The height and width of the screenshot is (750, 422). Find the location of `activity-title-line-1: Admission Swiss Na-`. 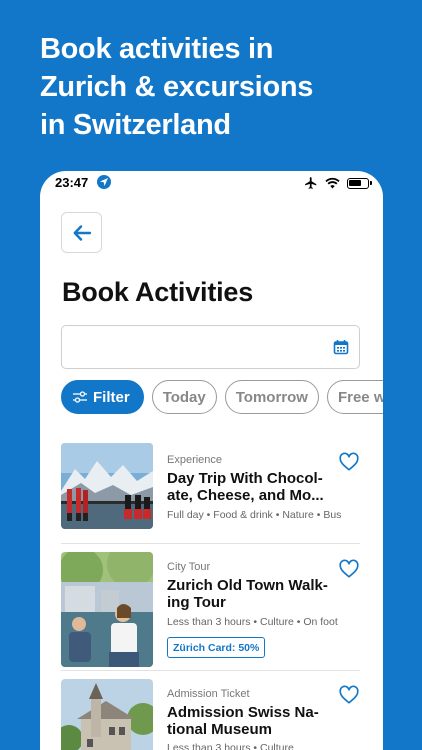

activity-title-line-1: Admission Swiss Na- is located at coordinates (243, 712).